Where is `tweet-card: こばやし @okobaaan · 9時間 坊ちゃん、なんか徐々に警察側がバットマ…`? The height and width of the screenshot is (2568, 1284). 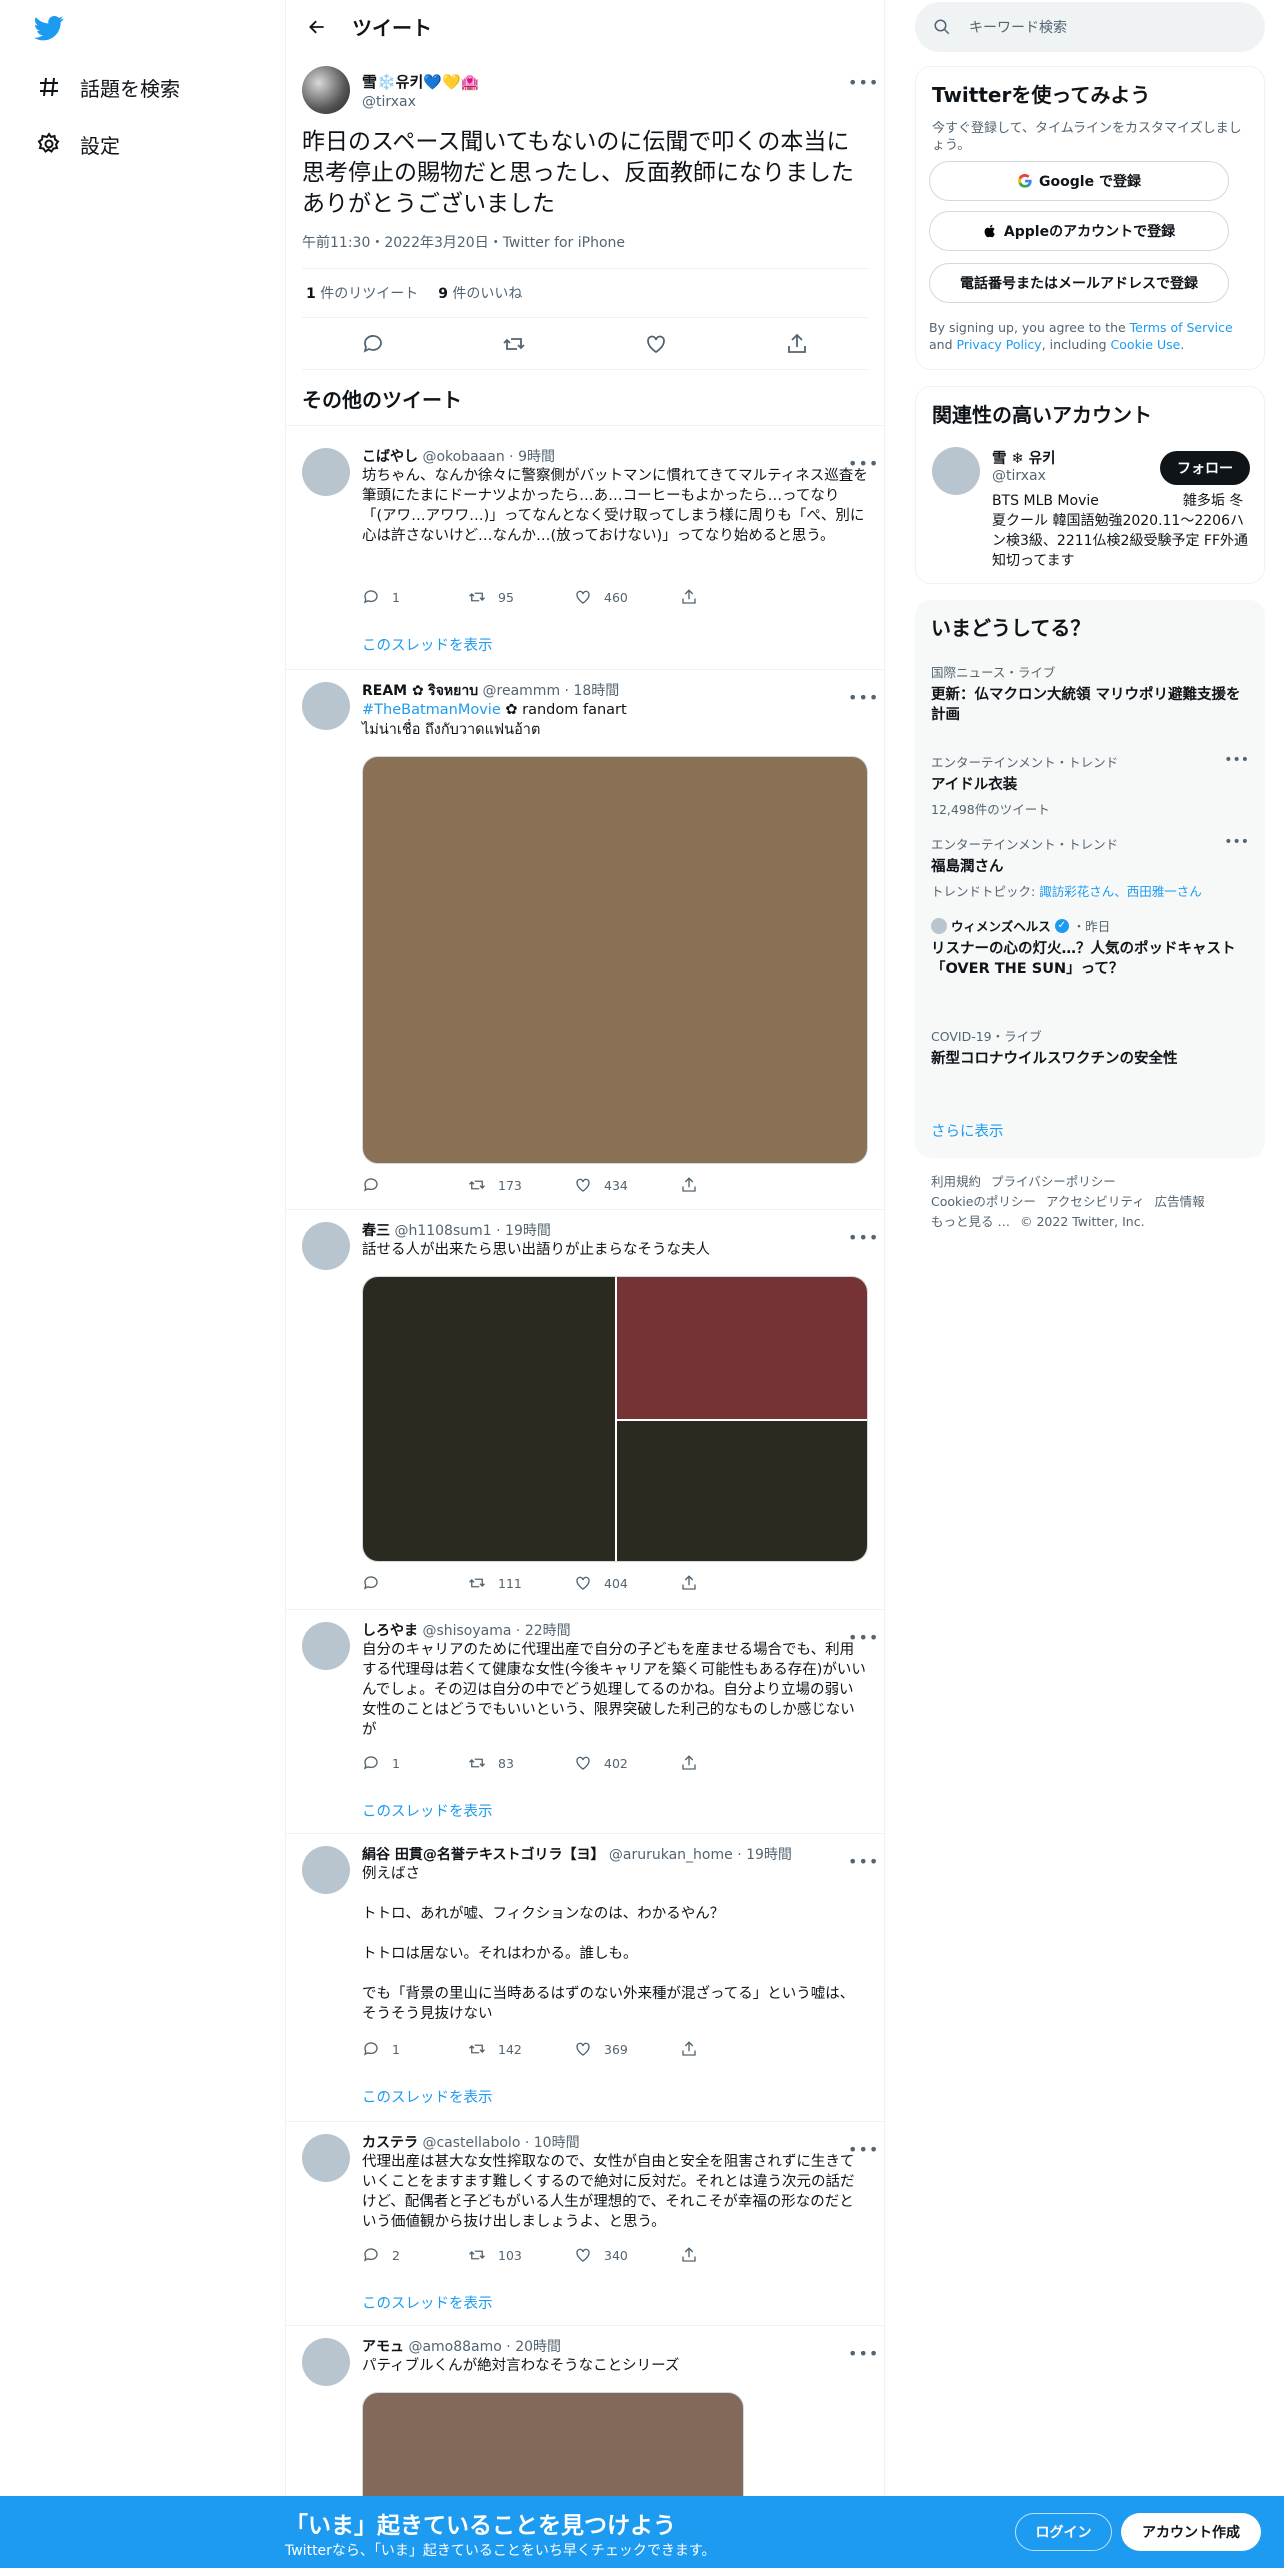
tweet-card: こばやし @okobaaan · 9時間 坊ちゃん、なんか徐々に警察側がバットマ… is located at coordinates (585, 553).